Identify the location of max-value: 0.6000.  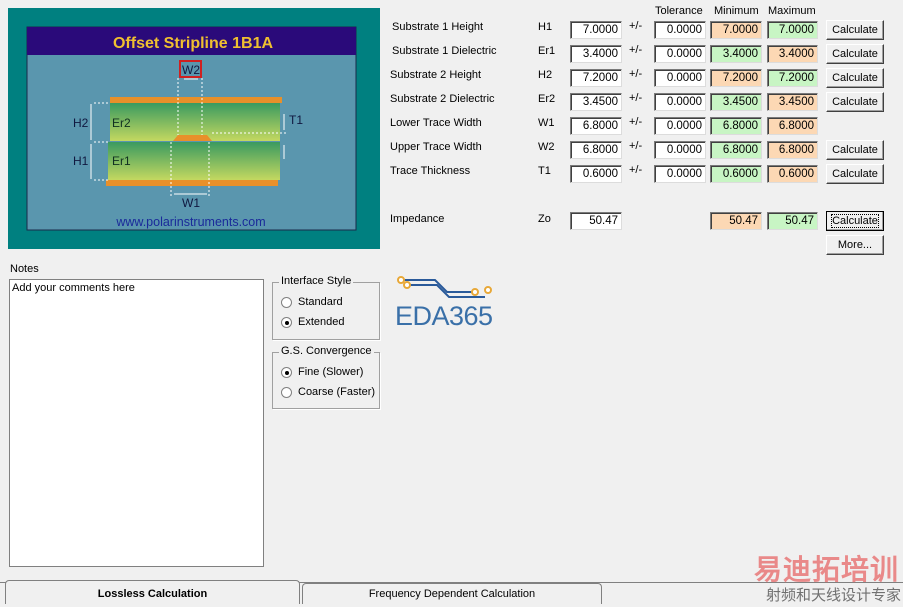
(792, 174).